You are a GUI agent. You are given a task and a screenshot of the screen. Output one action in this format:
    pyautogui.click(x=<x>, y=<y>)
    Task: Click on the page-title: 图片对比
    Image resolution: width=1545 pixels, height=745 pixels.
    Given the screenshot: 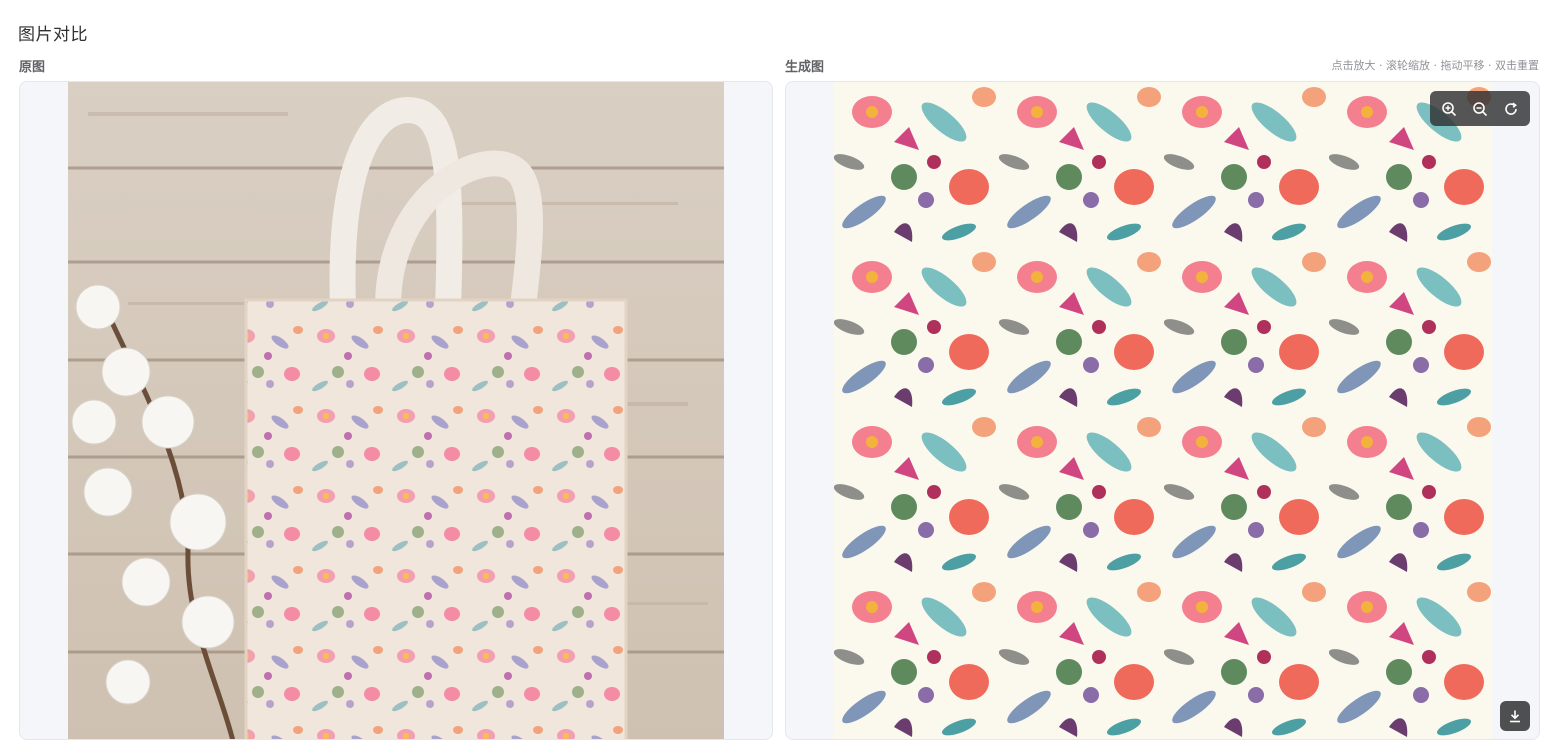 What is the action you would take?
    pyautogui.click(x=53, y=35)
    